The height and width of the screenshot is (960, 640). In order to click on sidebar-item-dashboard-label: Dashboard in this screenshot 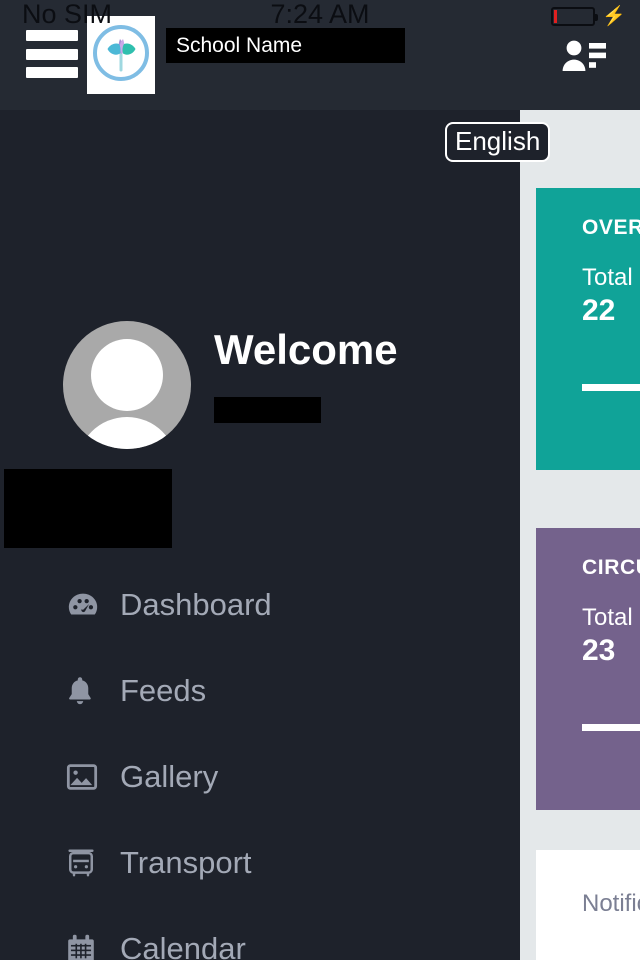, I will do `click(196, 604)`.